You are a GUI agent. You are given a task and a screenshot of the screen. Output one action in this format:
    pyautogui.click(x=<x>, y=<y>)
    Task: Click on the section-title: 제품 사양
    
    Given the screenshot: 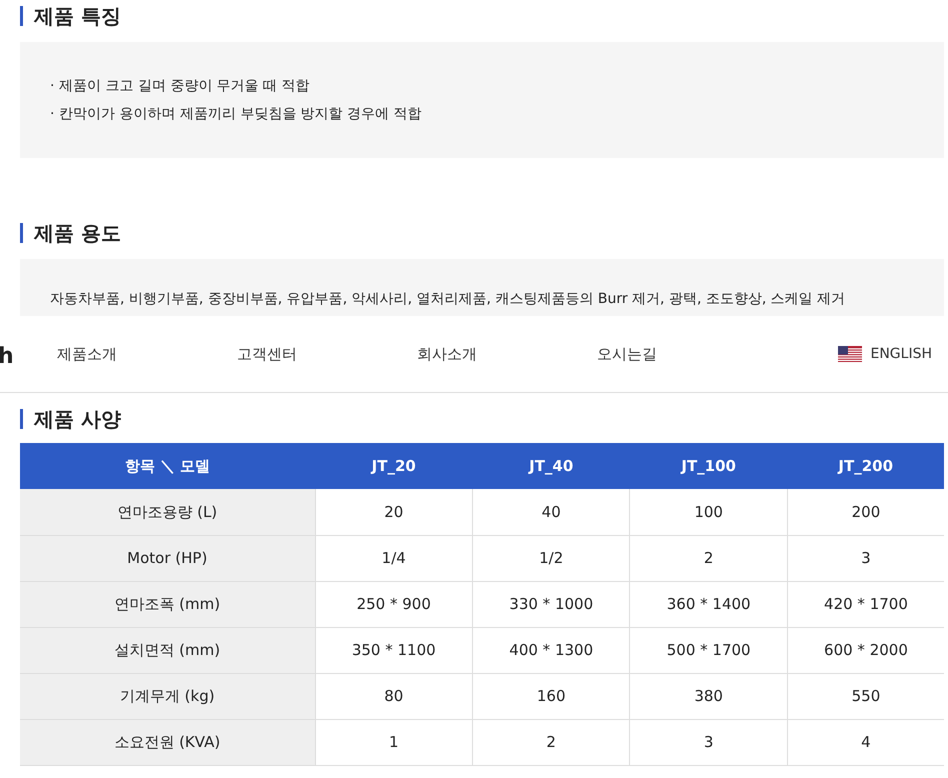 What is the action you would take?
    pyautogui.click(x=482, y=419)
    